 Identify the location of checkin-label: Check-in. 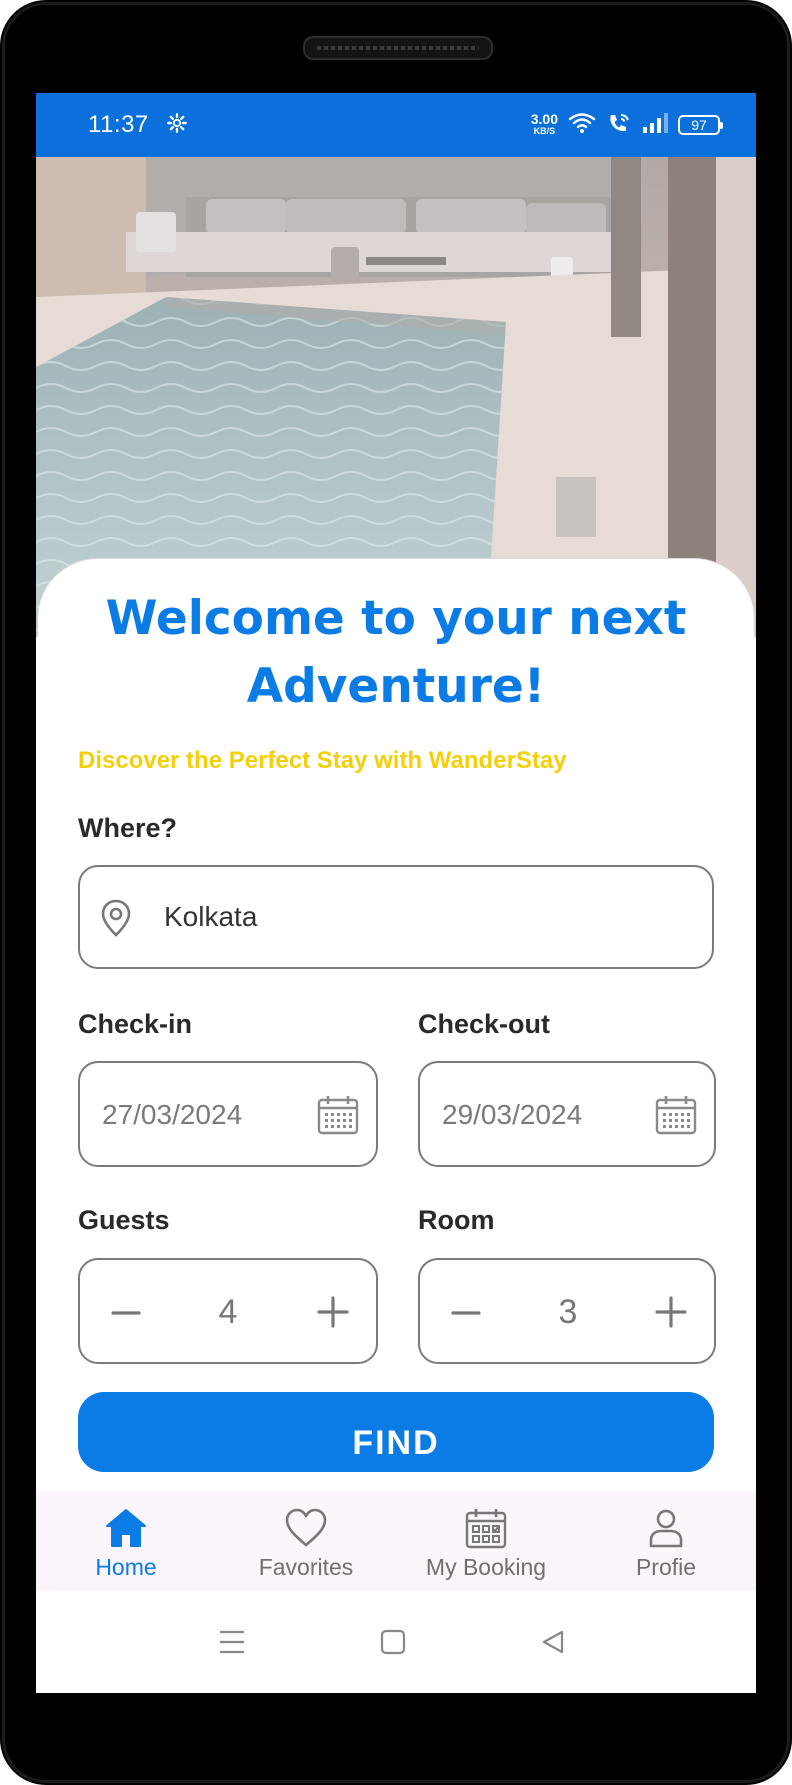
(135, 1024).